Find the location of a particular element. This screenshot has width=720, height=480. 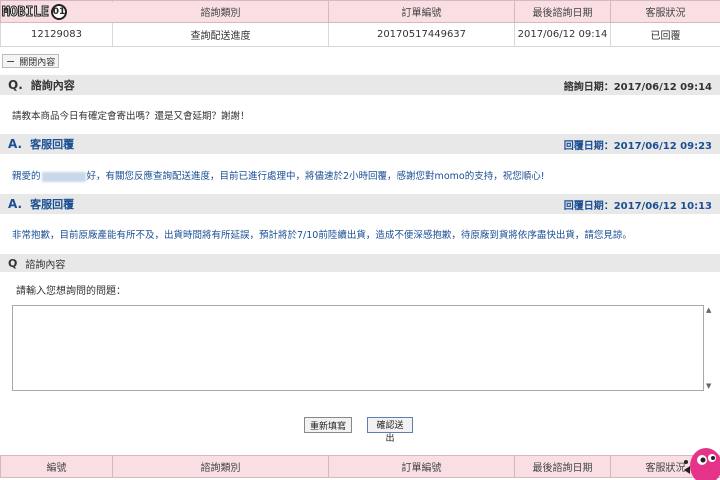

toggle-label: 關閉內容 is located at coordinates (37, 62).